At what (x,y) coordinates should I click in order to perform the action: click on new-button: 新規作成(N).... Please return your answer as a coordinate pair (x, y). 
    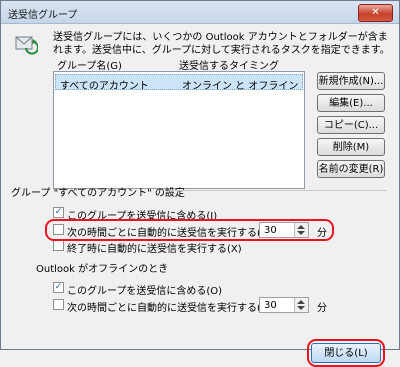
    Looking at the image, I should click on (351, 81).